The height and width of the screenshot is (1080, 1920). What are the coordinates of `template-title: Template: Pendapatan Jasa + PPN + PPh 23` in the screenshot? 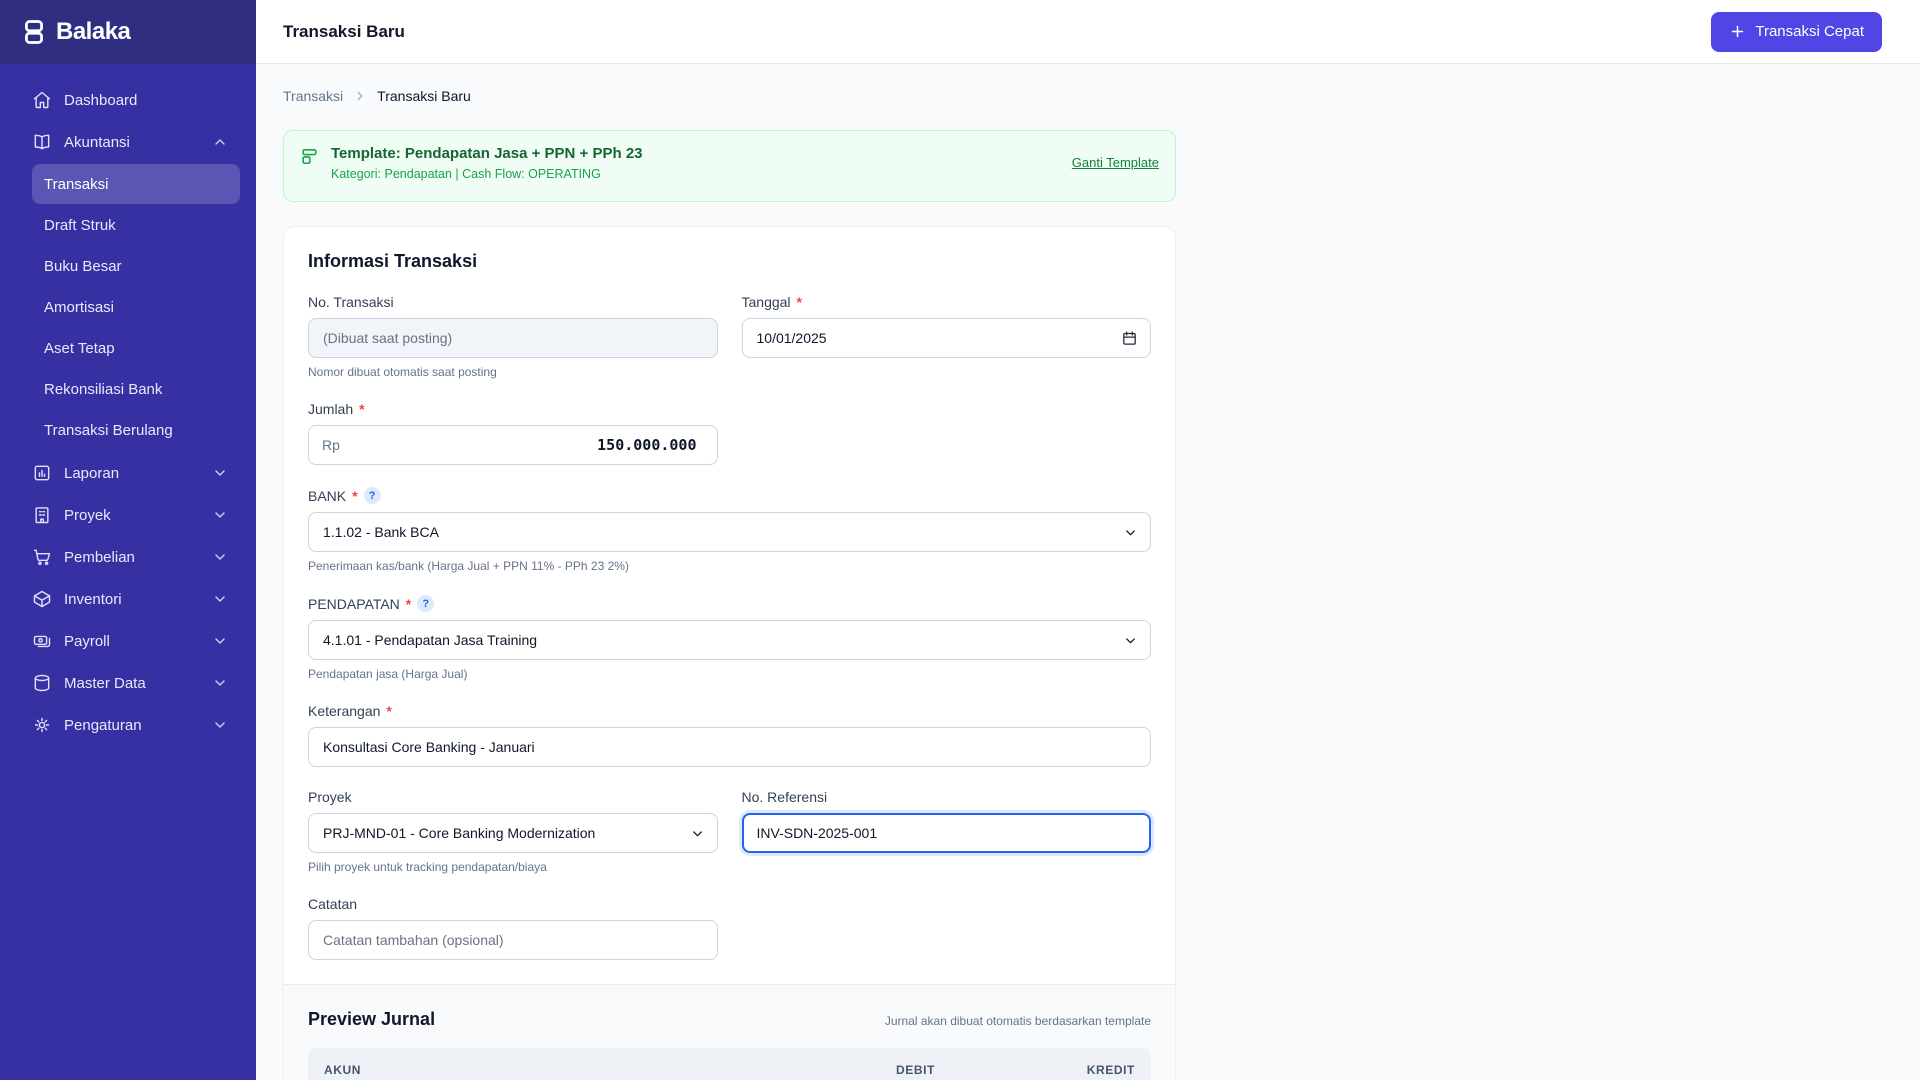 It's located at (487, 153).